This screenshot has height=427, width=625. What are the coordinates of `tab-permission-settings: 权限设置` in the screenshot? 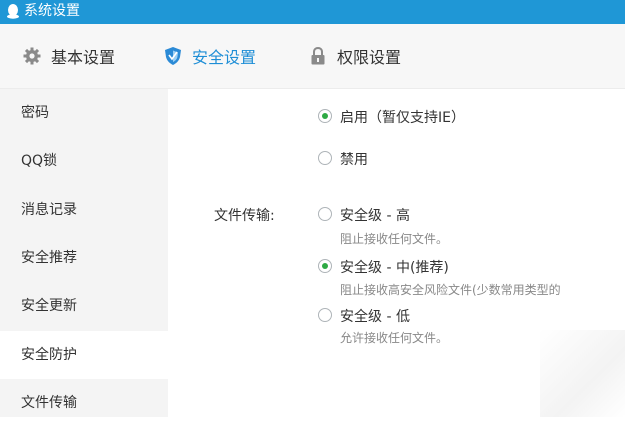 It's located at (354, 56).